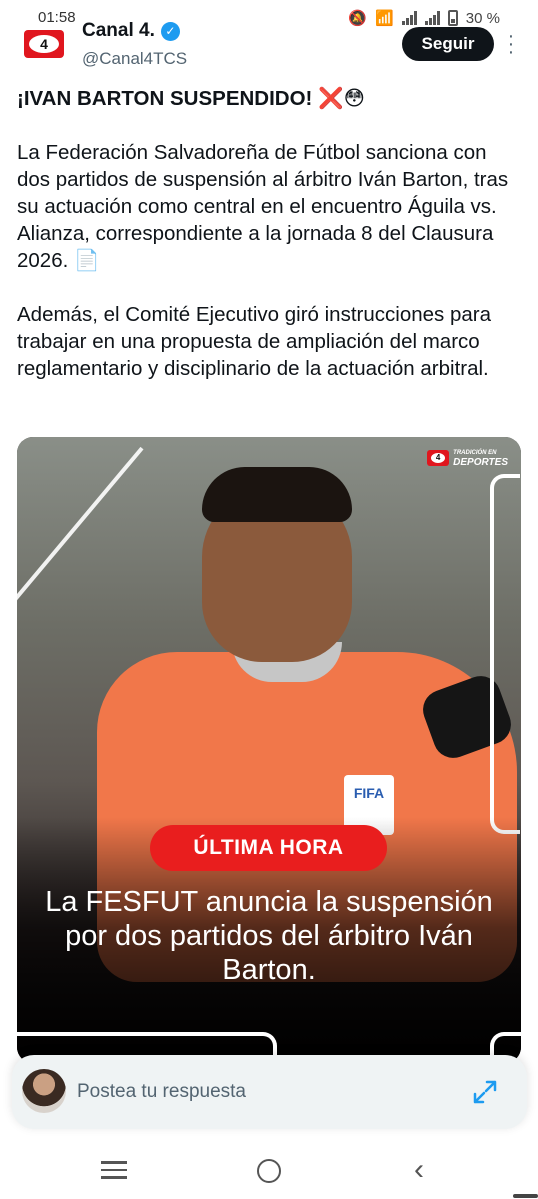 This screenshot has height=1199, width=538. I want to click on author-avatar: 4, so click(44, 44).